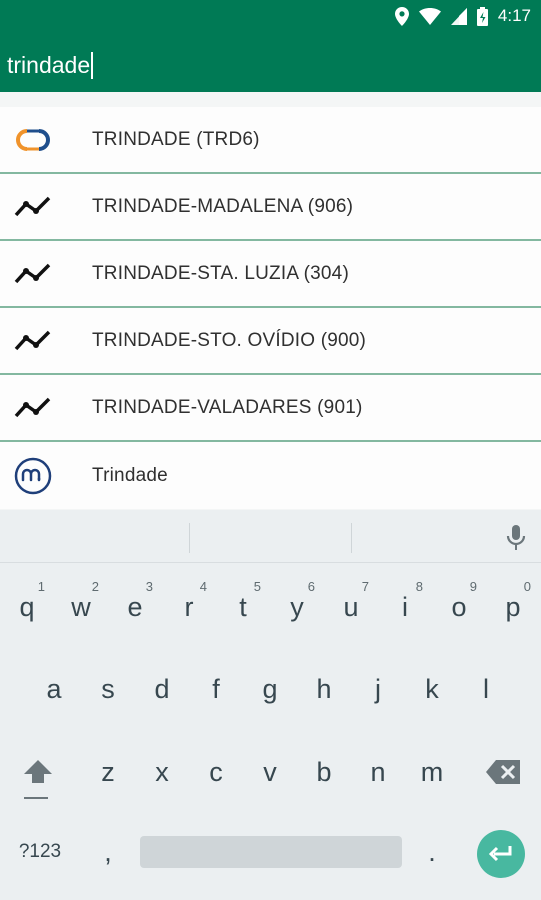 The height and width of the screenshot is (900, 541). I want to click on suggestion-item: TRINDADE-VALADARES (901), so click(270, 408).